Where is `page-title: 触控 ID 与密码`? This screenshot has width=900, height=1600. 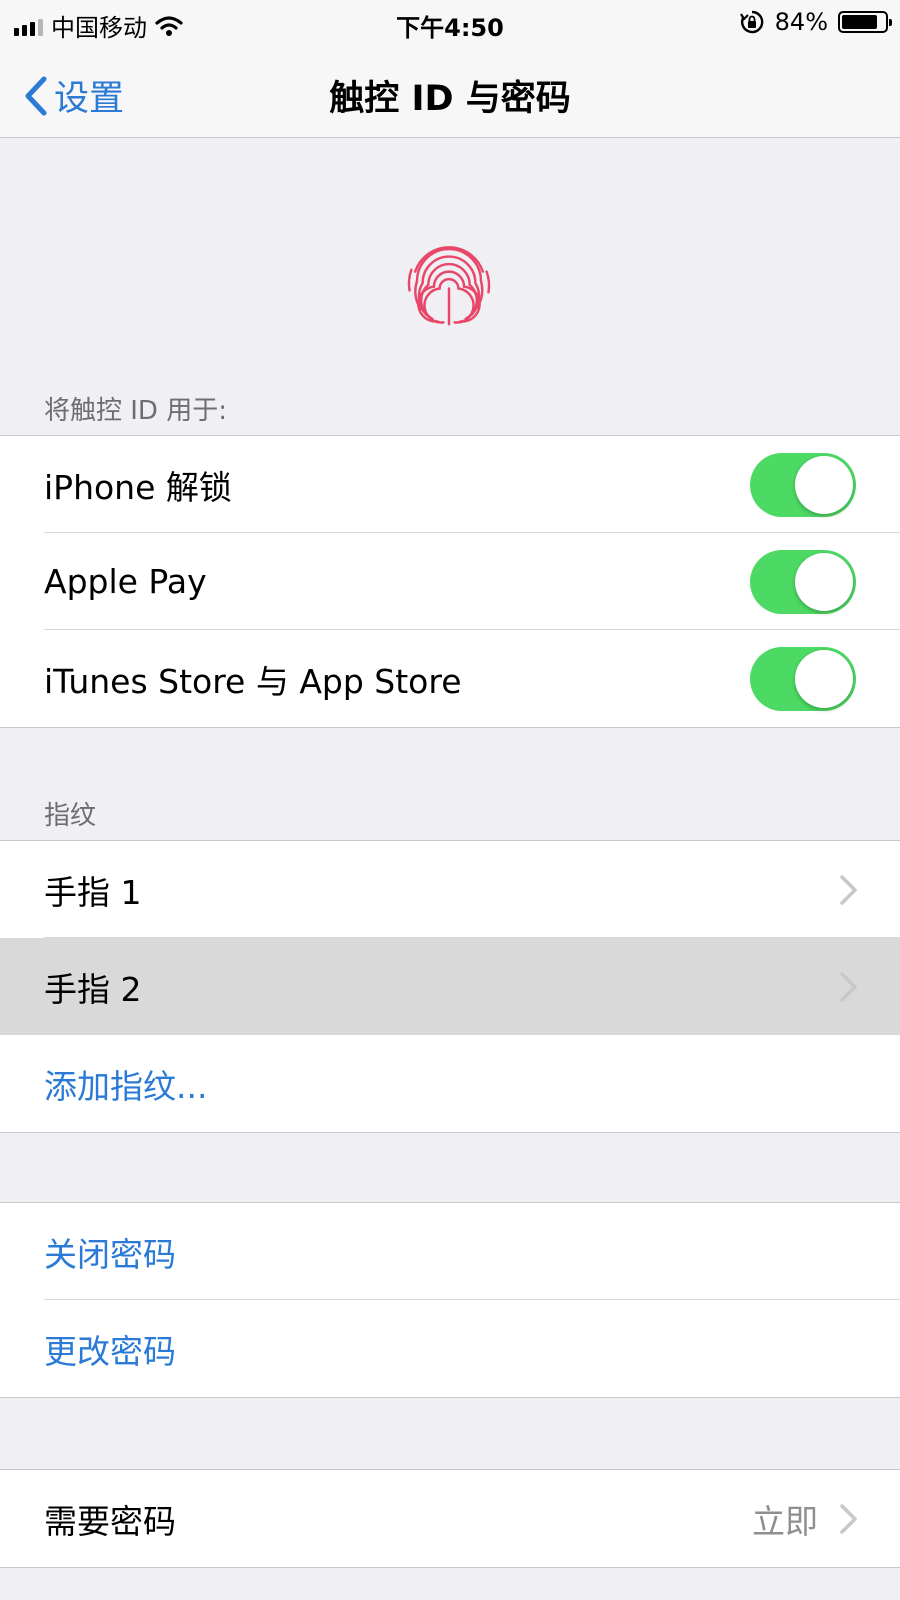
page-title: 触控 ID 与密码 is located at coordinates (450, 99).